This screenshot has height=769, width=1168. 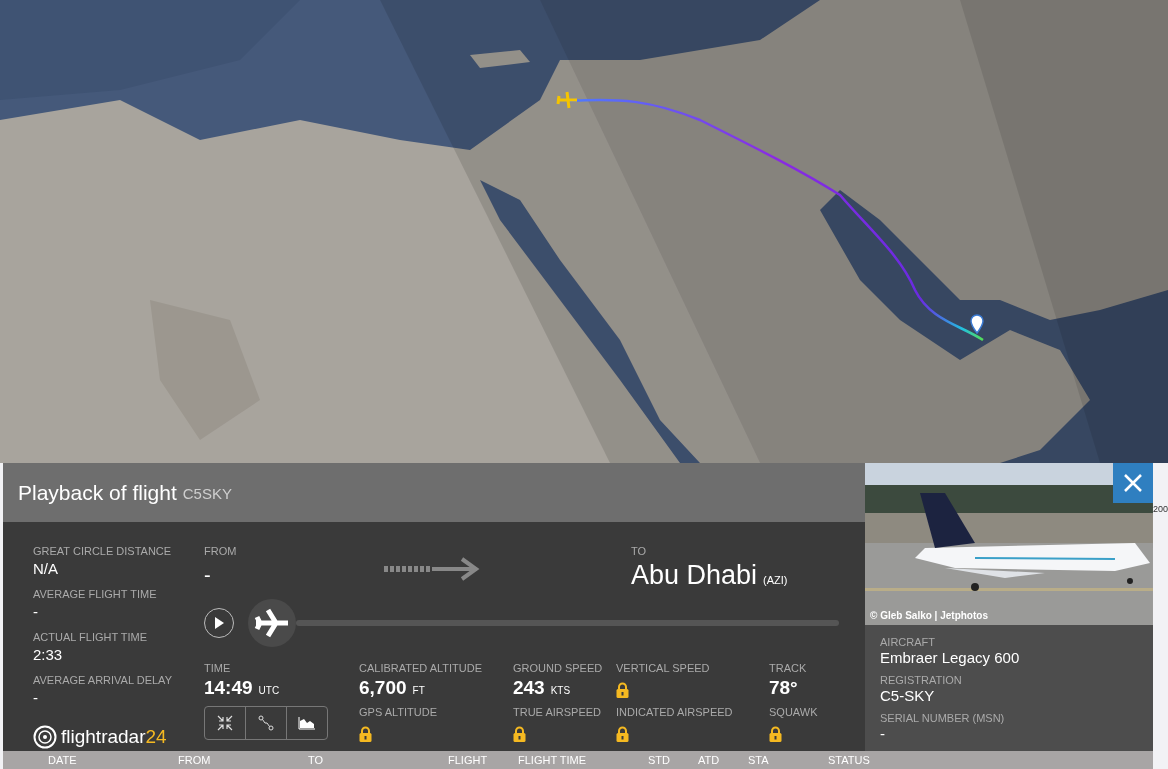 I want to click on aircraft-field-label: REGISTRATION, so click(x=921, y=680).